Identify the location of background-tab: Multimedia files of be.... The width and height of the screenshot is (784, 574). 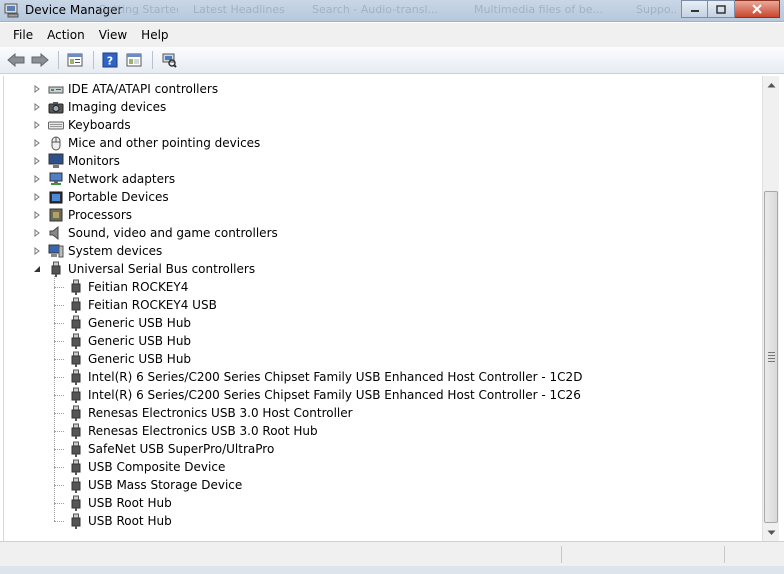
(538, 9).